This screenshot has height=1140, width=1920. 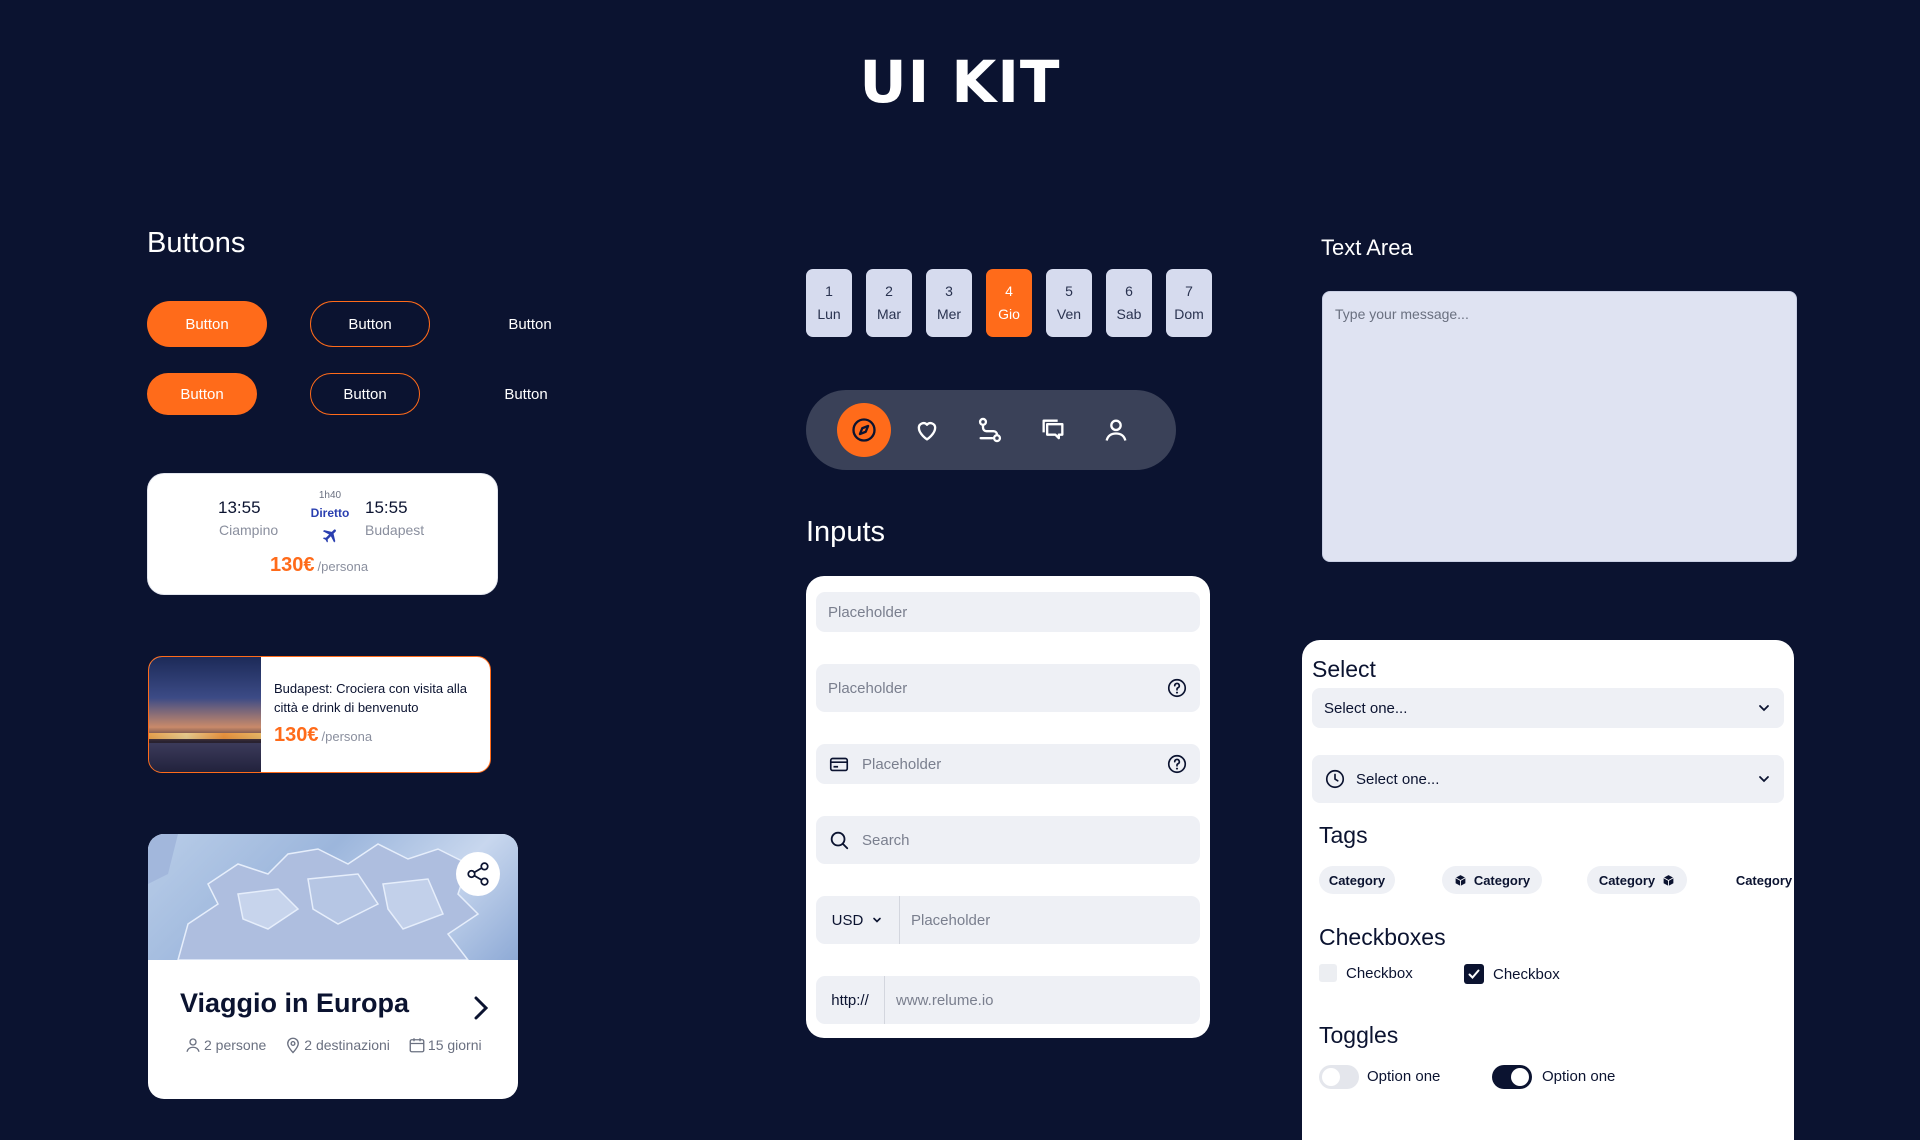 I want to click on toggle-on, so click(x=1512, y=1077).